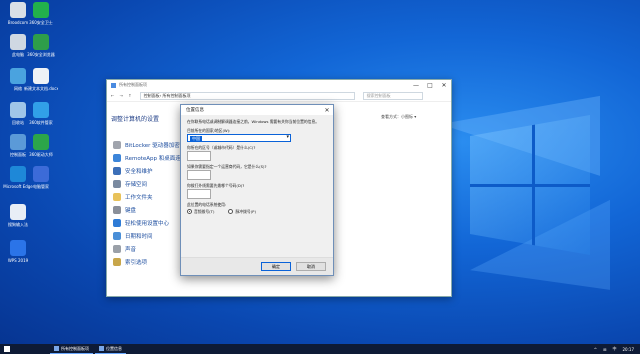 The image size is (640, 354). I want to click on control-panel-item-label: 索引选项, so click(136, 262).